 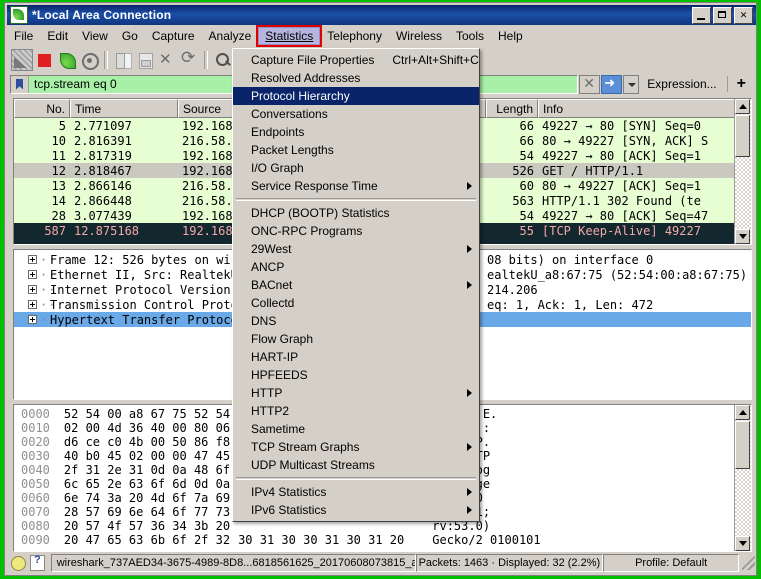 What do you see at coordinates (67, 60) in the screenshot?
I see `restart-capture-icon` at bounding box center [67, 60].